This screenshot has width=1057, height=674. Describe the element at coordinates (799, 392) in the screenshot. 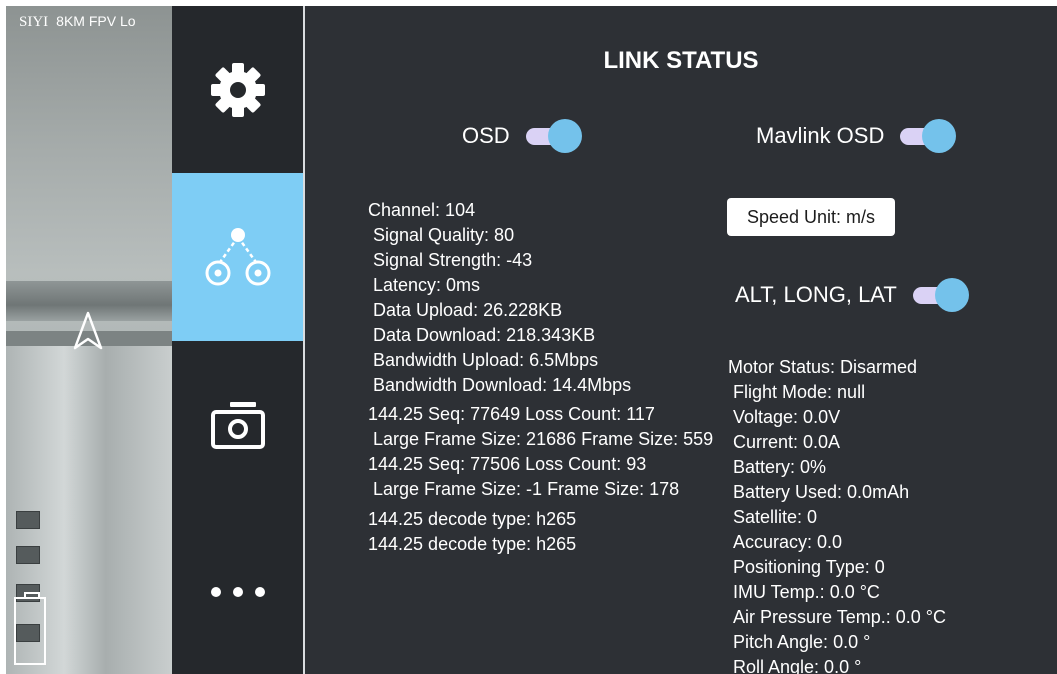

I see `flight-stat-flight-mode: Flight Mode: null` at that location.